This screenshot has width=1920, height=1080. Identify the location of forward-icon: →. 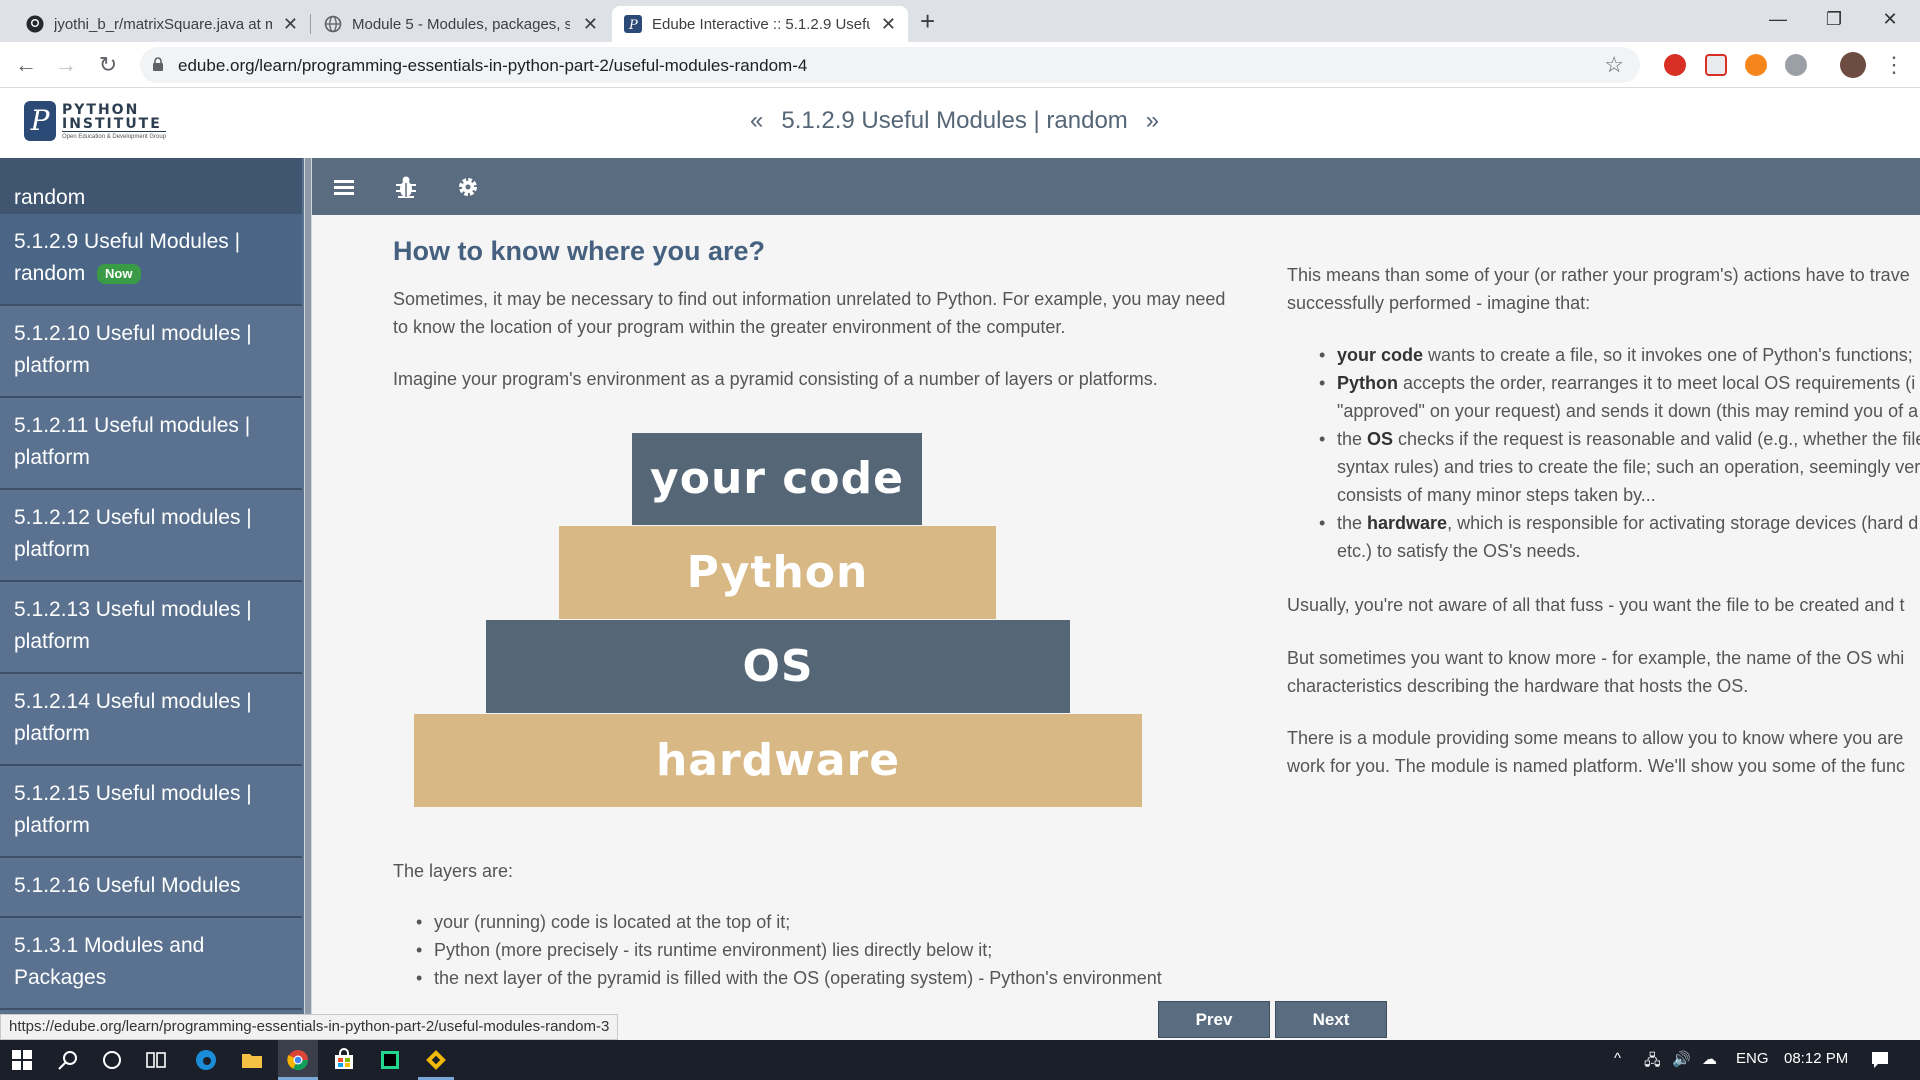
(66, 65).